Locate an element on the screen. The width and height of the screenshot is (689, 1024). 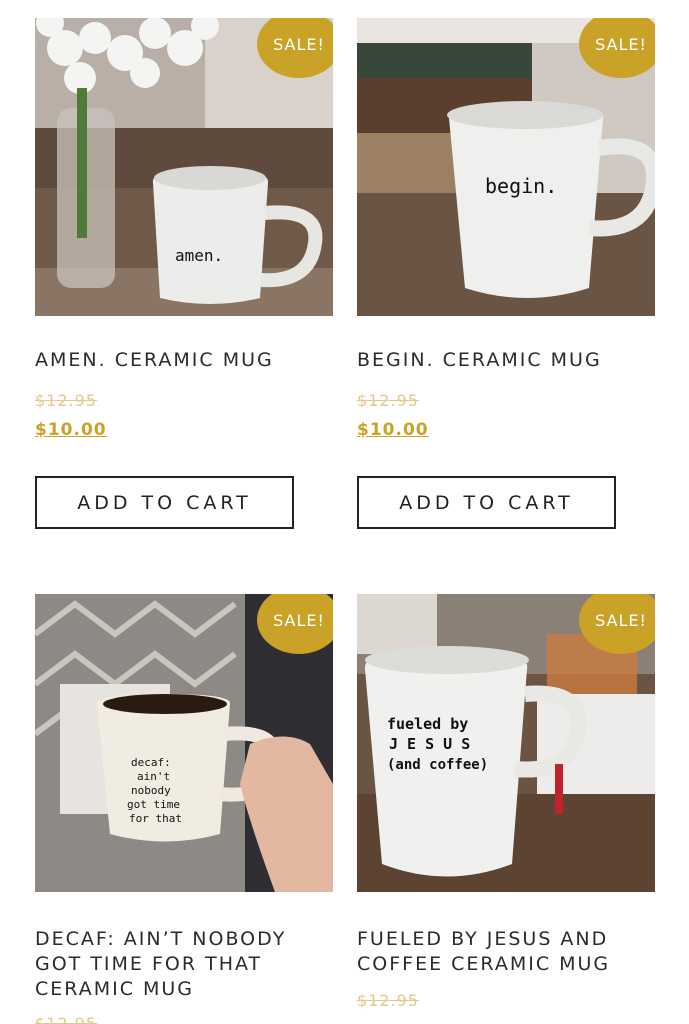
mug-text: amen. is located at coordinates (199, 255).